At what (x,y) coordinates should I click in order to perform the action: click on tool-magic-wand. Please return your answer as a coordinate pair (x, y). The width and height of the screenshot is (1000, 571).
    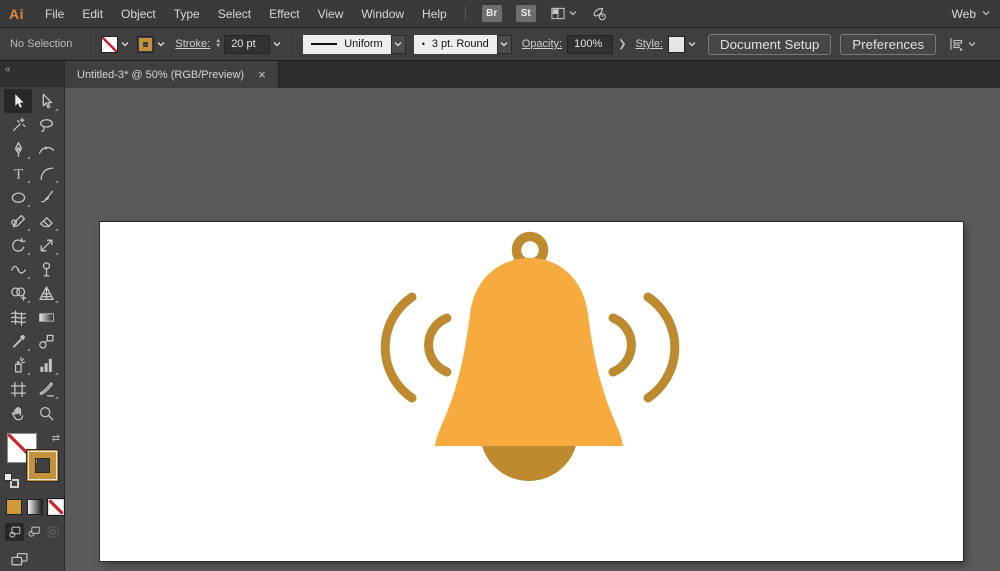
    Looking at the image, I should click on (18, 125).